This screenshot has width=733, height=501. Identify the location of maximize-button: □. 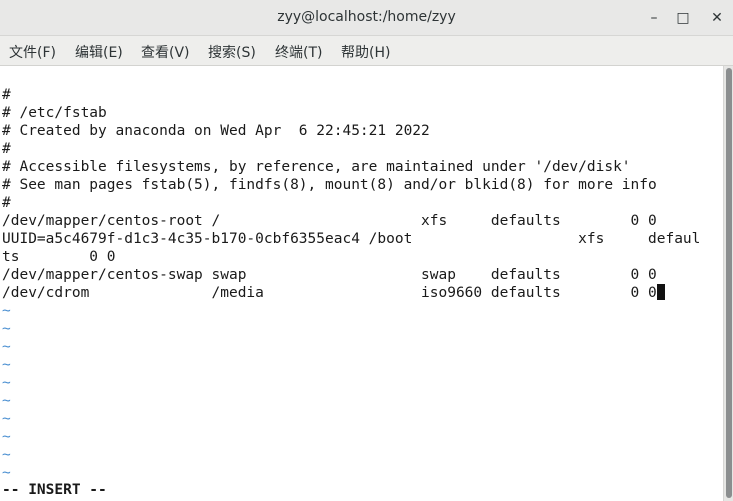
(683, 18).